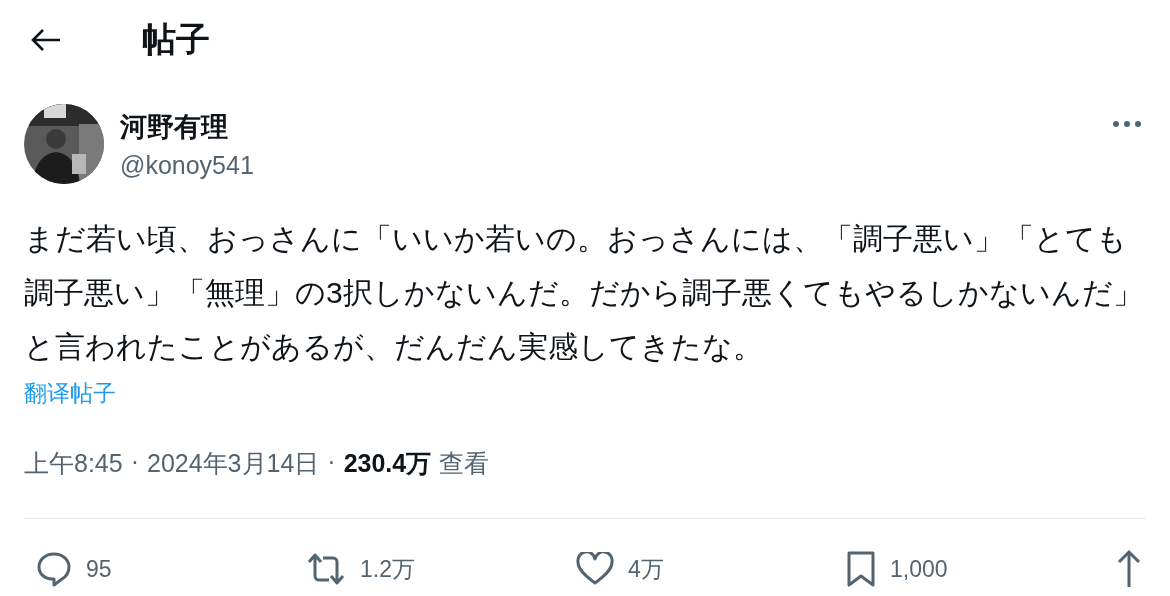  What do you see at coordinates (464, 463) in the screenshot?
I see `views-label: 查看` at bounding box center [464, 463].